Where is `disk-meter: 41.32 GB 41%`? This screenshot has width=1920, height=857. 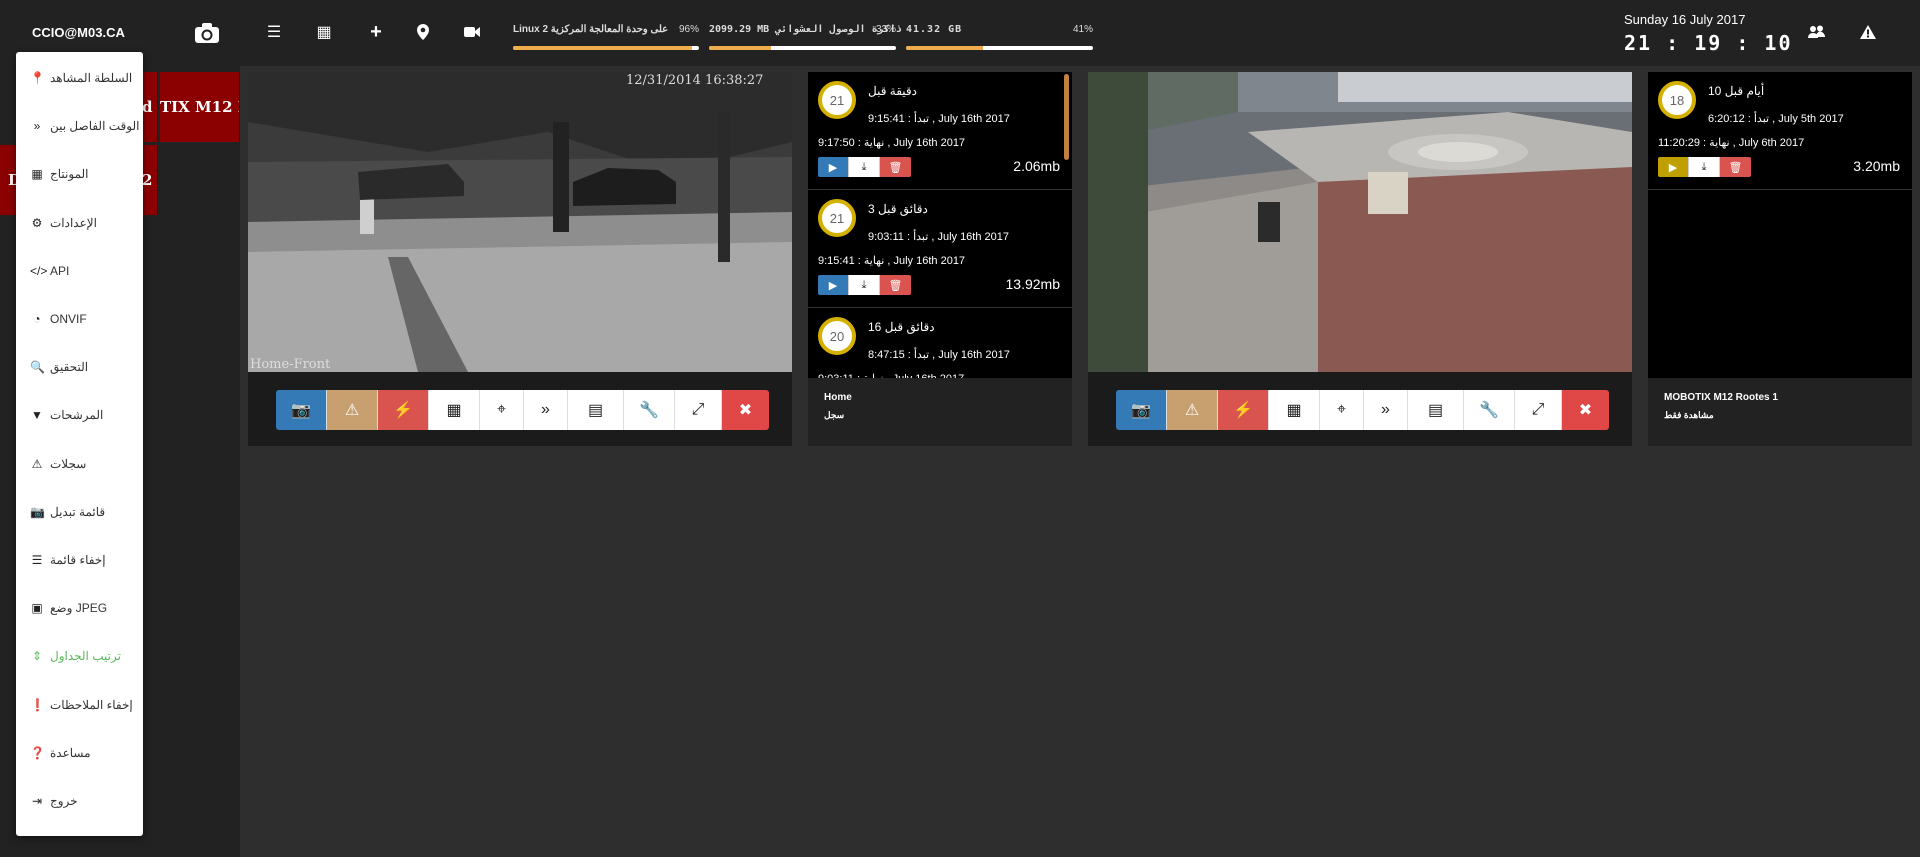
disk-meter: 41.32 GB 41% is located at coordinates (999, 38).